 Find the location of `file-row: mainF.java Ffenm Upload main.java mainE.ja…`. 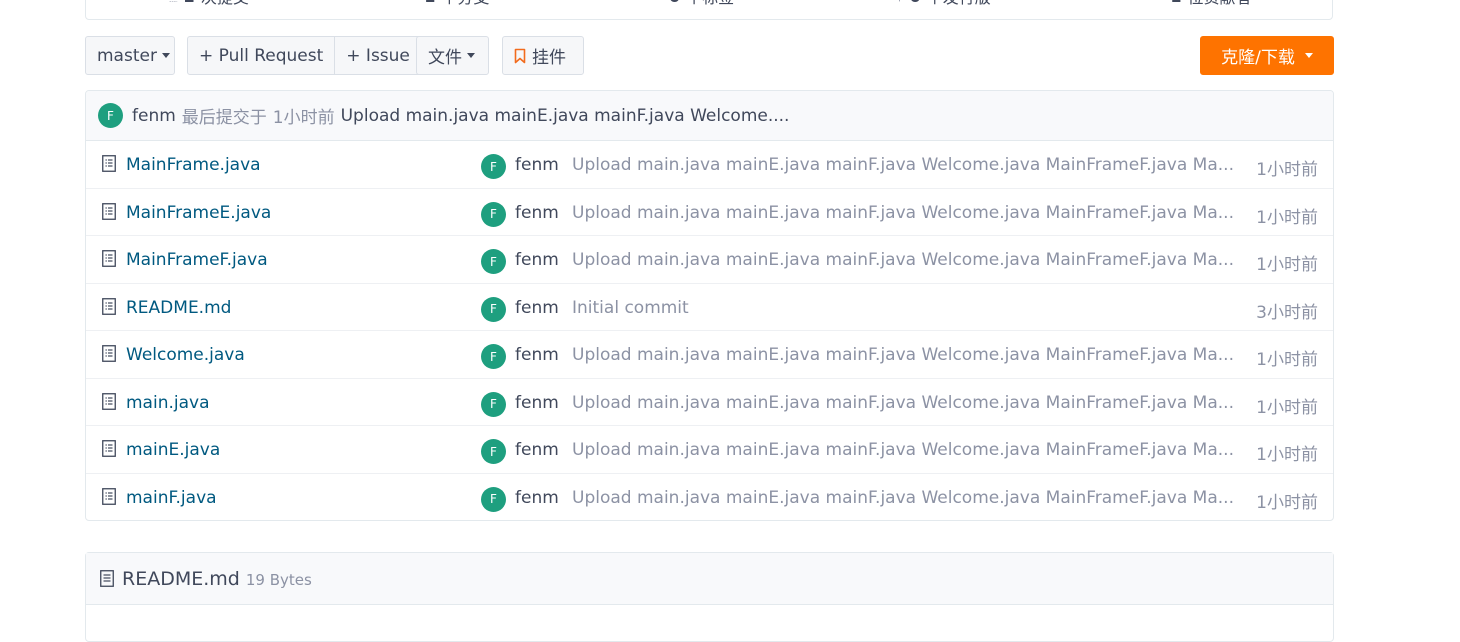

file-row: mainF.java Ffenm Upload main.java mainE.ja… is located at coordinates (709, 497).